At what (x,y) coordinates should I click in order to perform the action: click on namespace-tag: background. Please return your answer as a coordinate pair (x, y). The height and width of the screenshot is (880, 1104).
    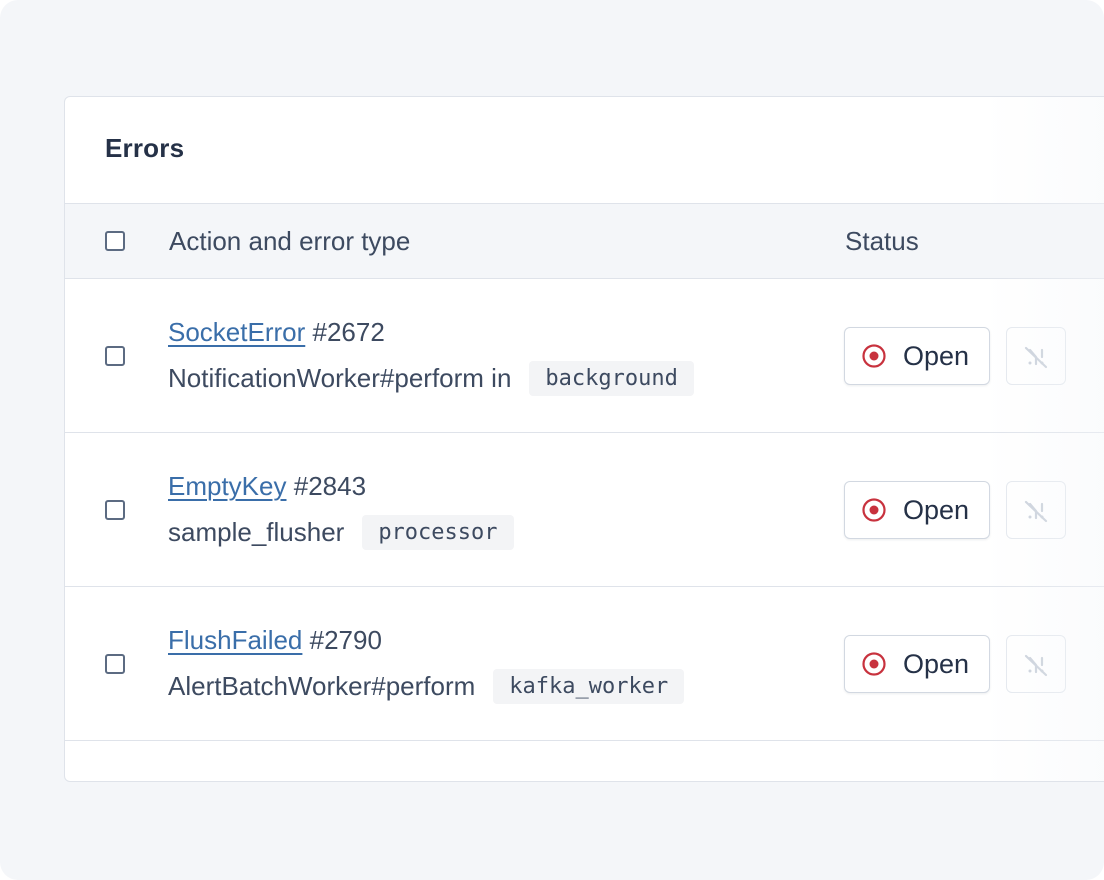
    Looking at the image, I should click on (611, 378).